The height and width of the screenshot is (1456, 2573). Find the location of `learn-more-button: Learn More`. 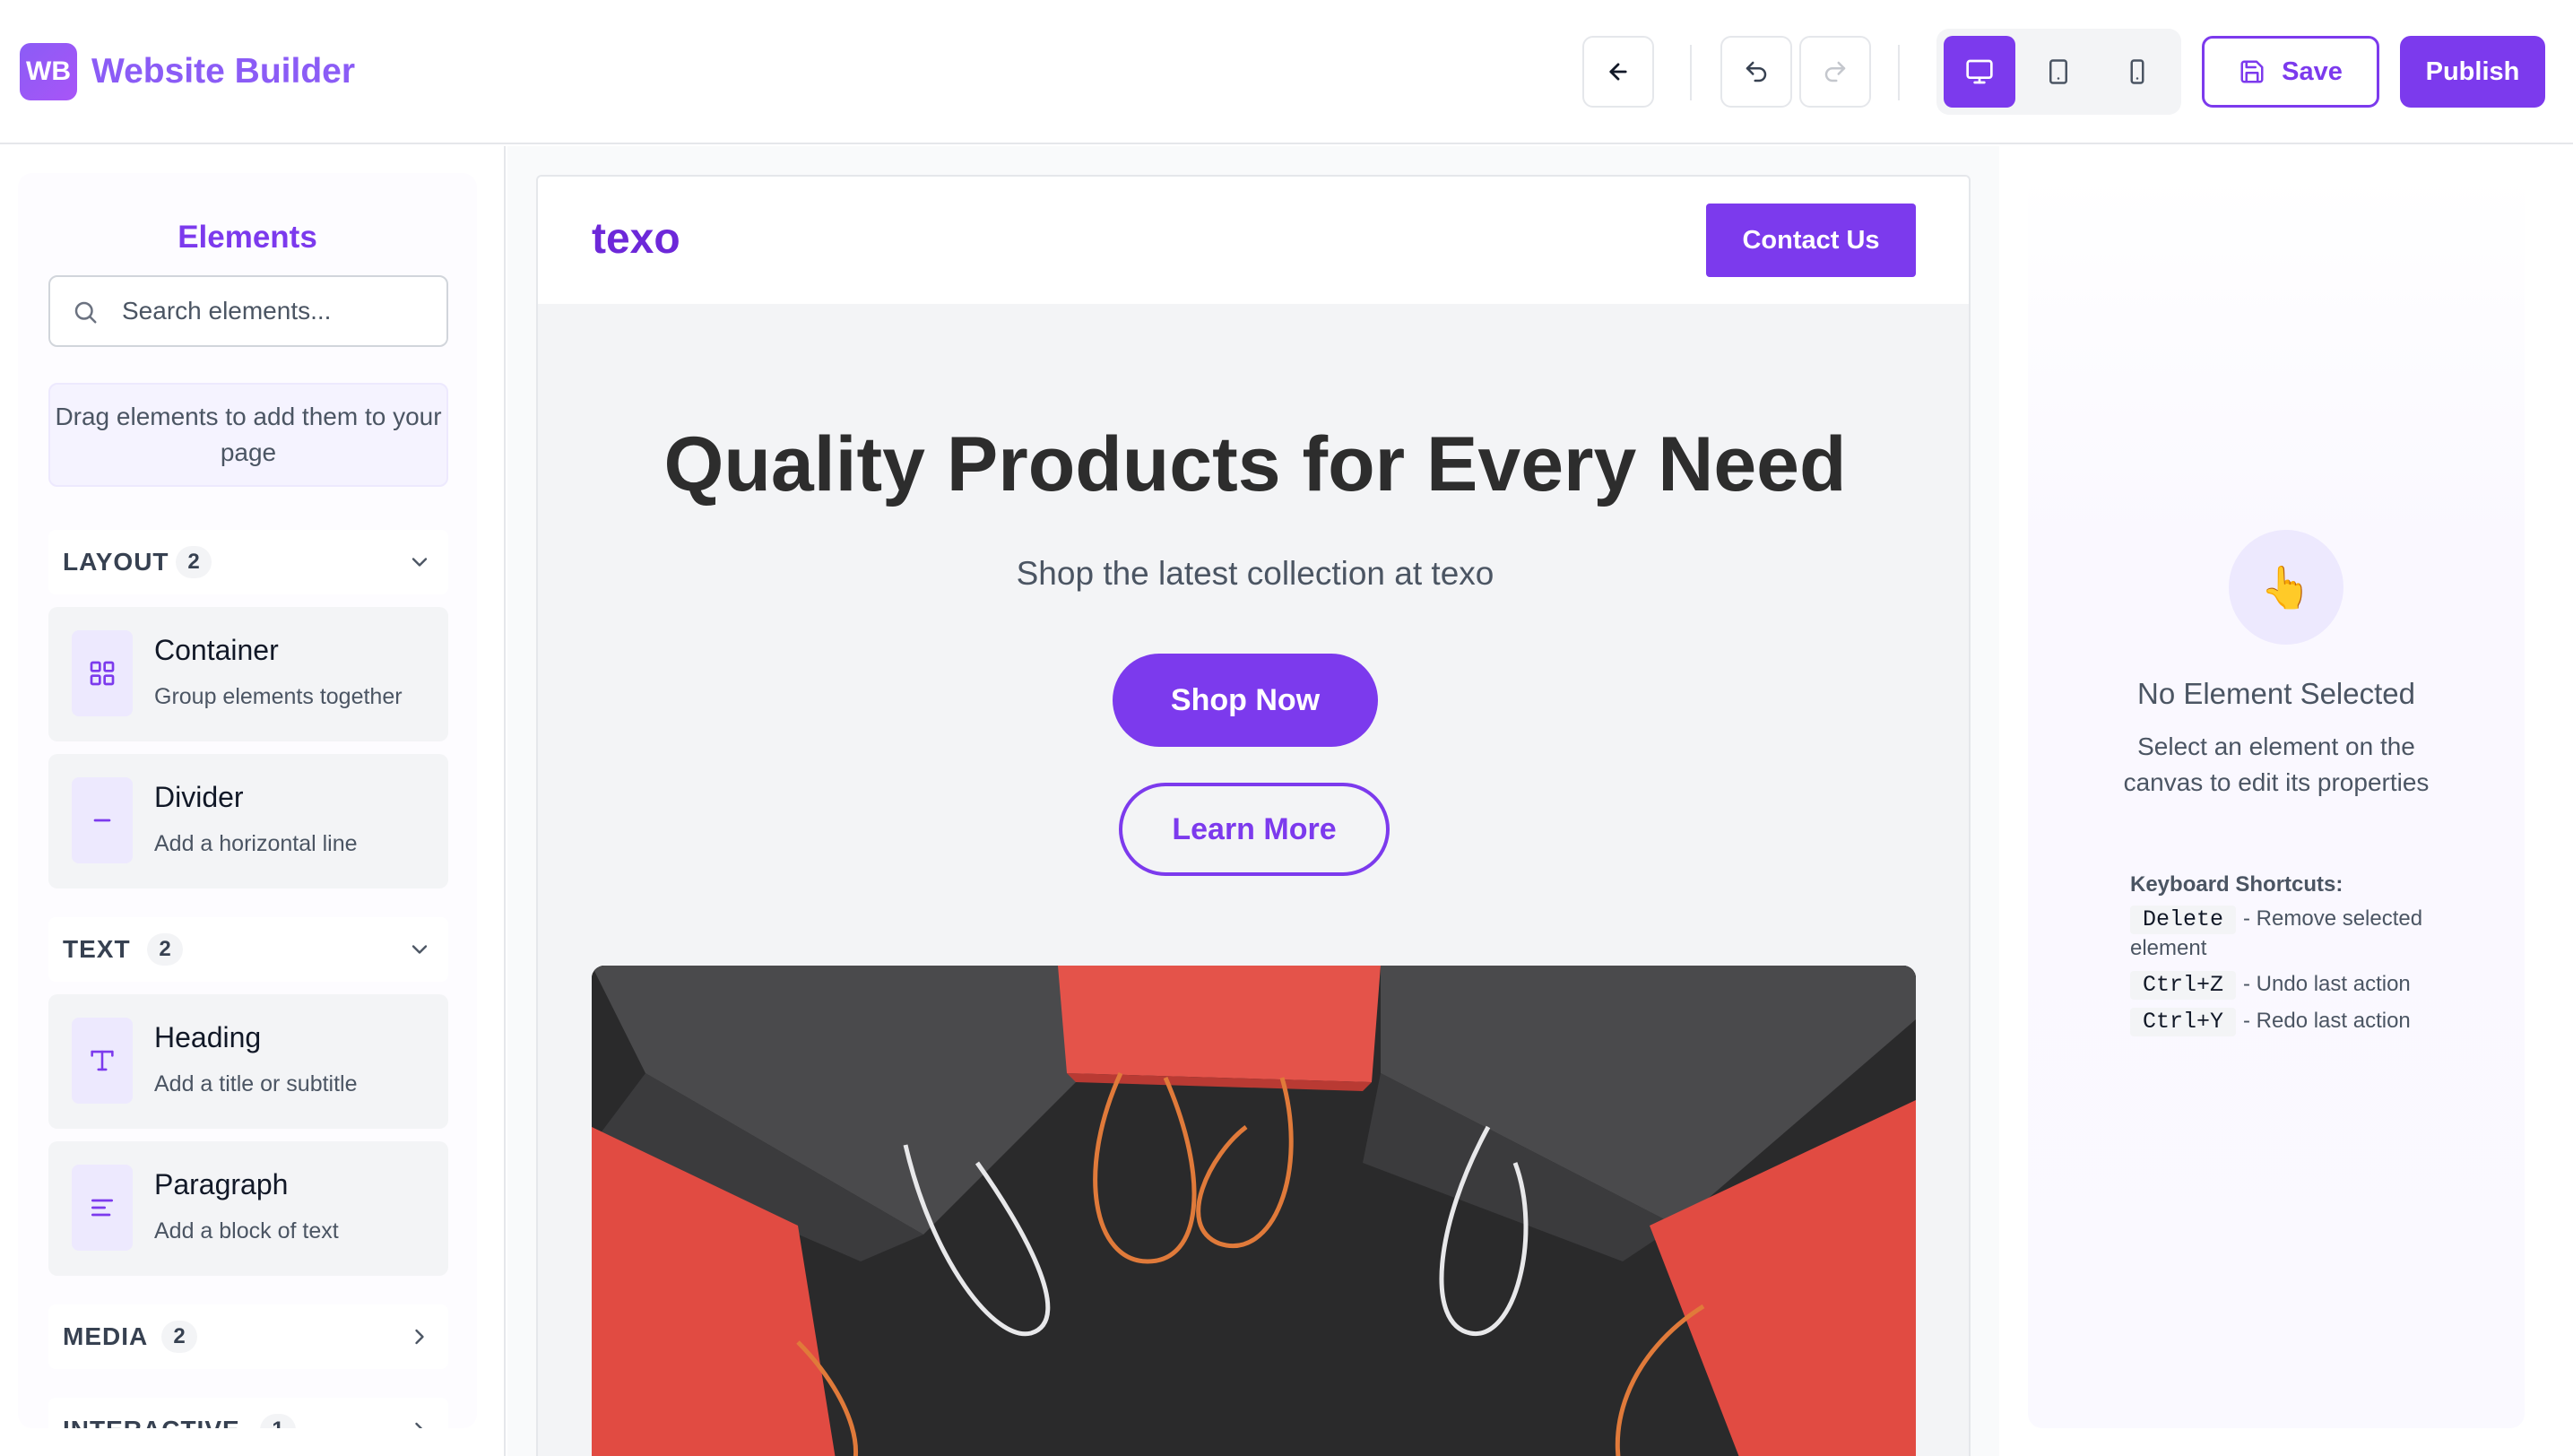

learn-more-button: Learn More is located at coordinates (1254, 829).